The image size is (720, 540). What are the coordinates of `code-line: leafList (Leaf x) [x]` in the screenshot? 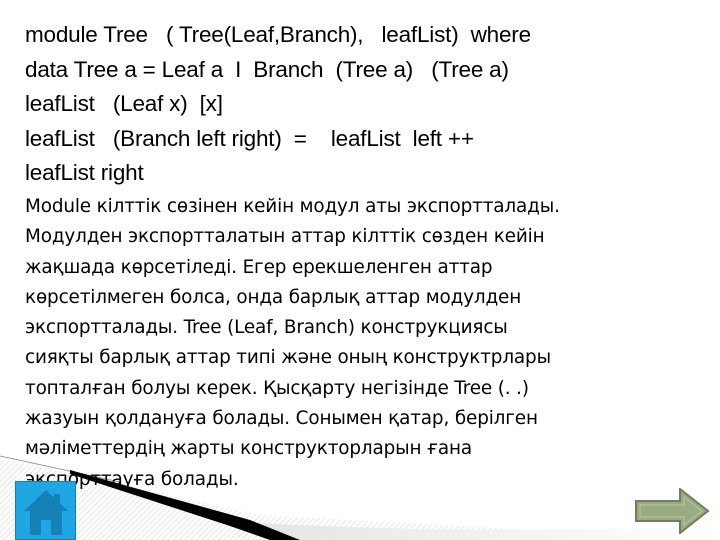 It's located at (124, 103).